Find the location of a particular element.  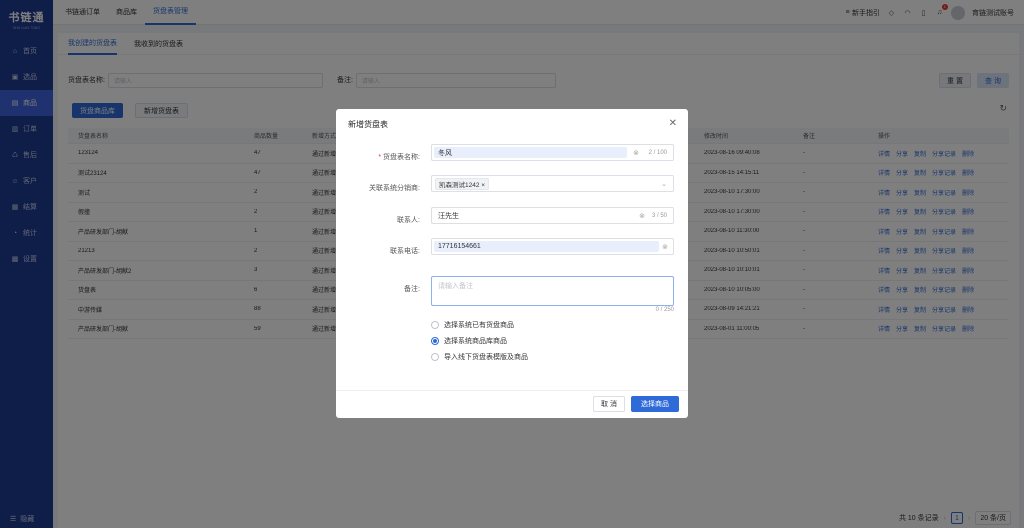

note-row: 备注: 请输入备注 is located at coordinates (505, 291).